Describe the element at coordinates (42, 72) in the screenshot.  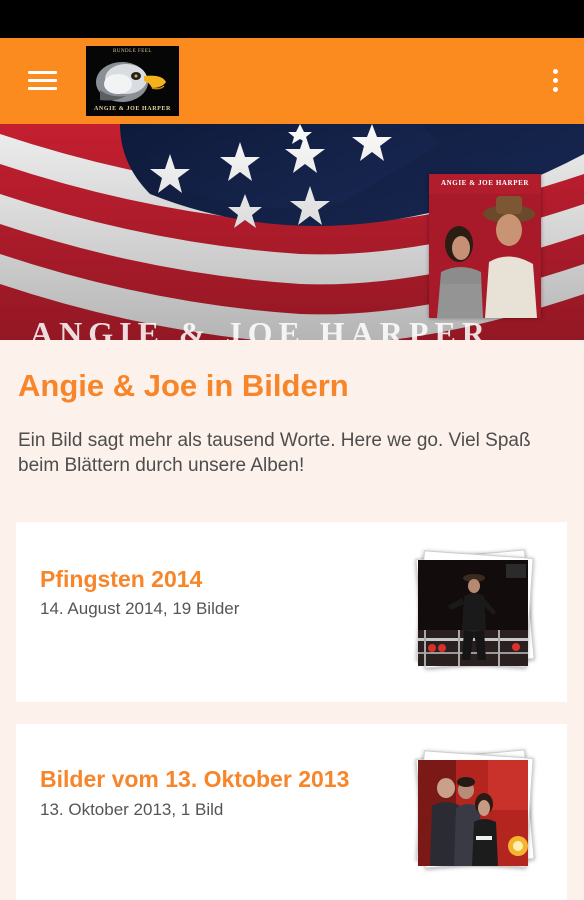
I see `hamburger-menu-icon` at that location.